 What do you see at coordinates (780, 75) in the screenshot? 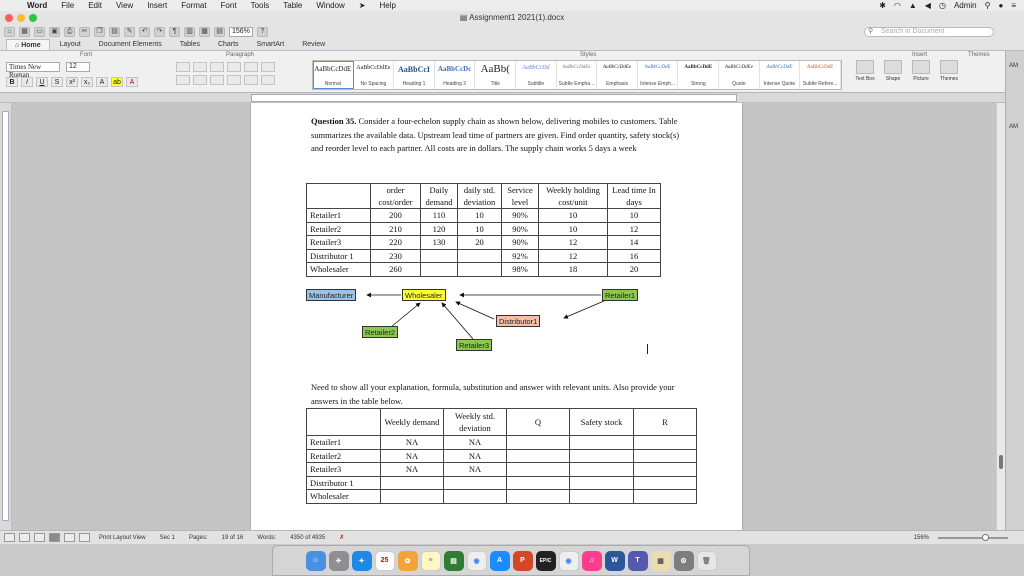
I see `style-intense-quote: AaBbCcDdE Intense Quote` at bounding box center [780, 75].